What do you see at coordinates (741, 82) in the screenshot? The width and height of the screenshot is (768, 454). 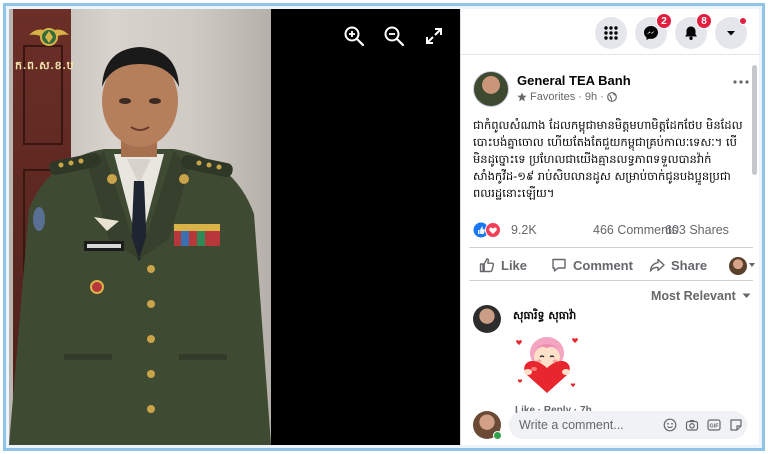 I see `more-options-icon` at bounding box center [741, 82].